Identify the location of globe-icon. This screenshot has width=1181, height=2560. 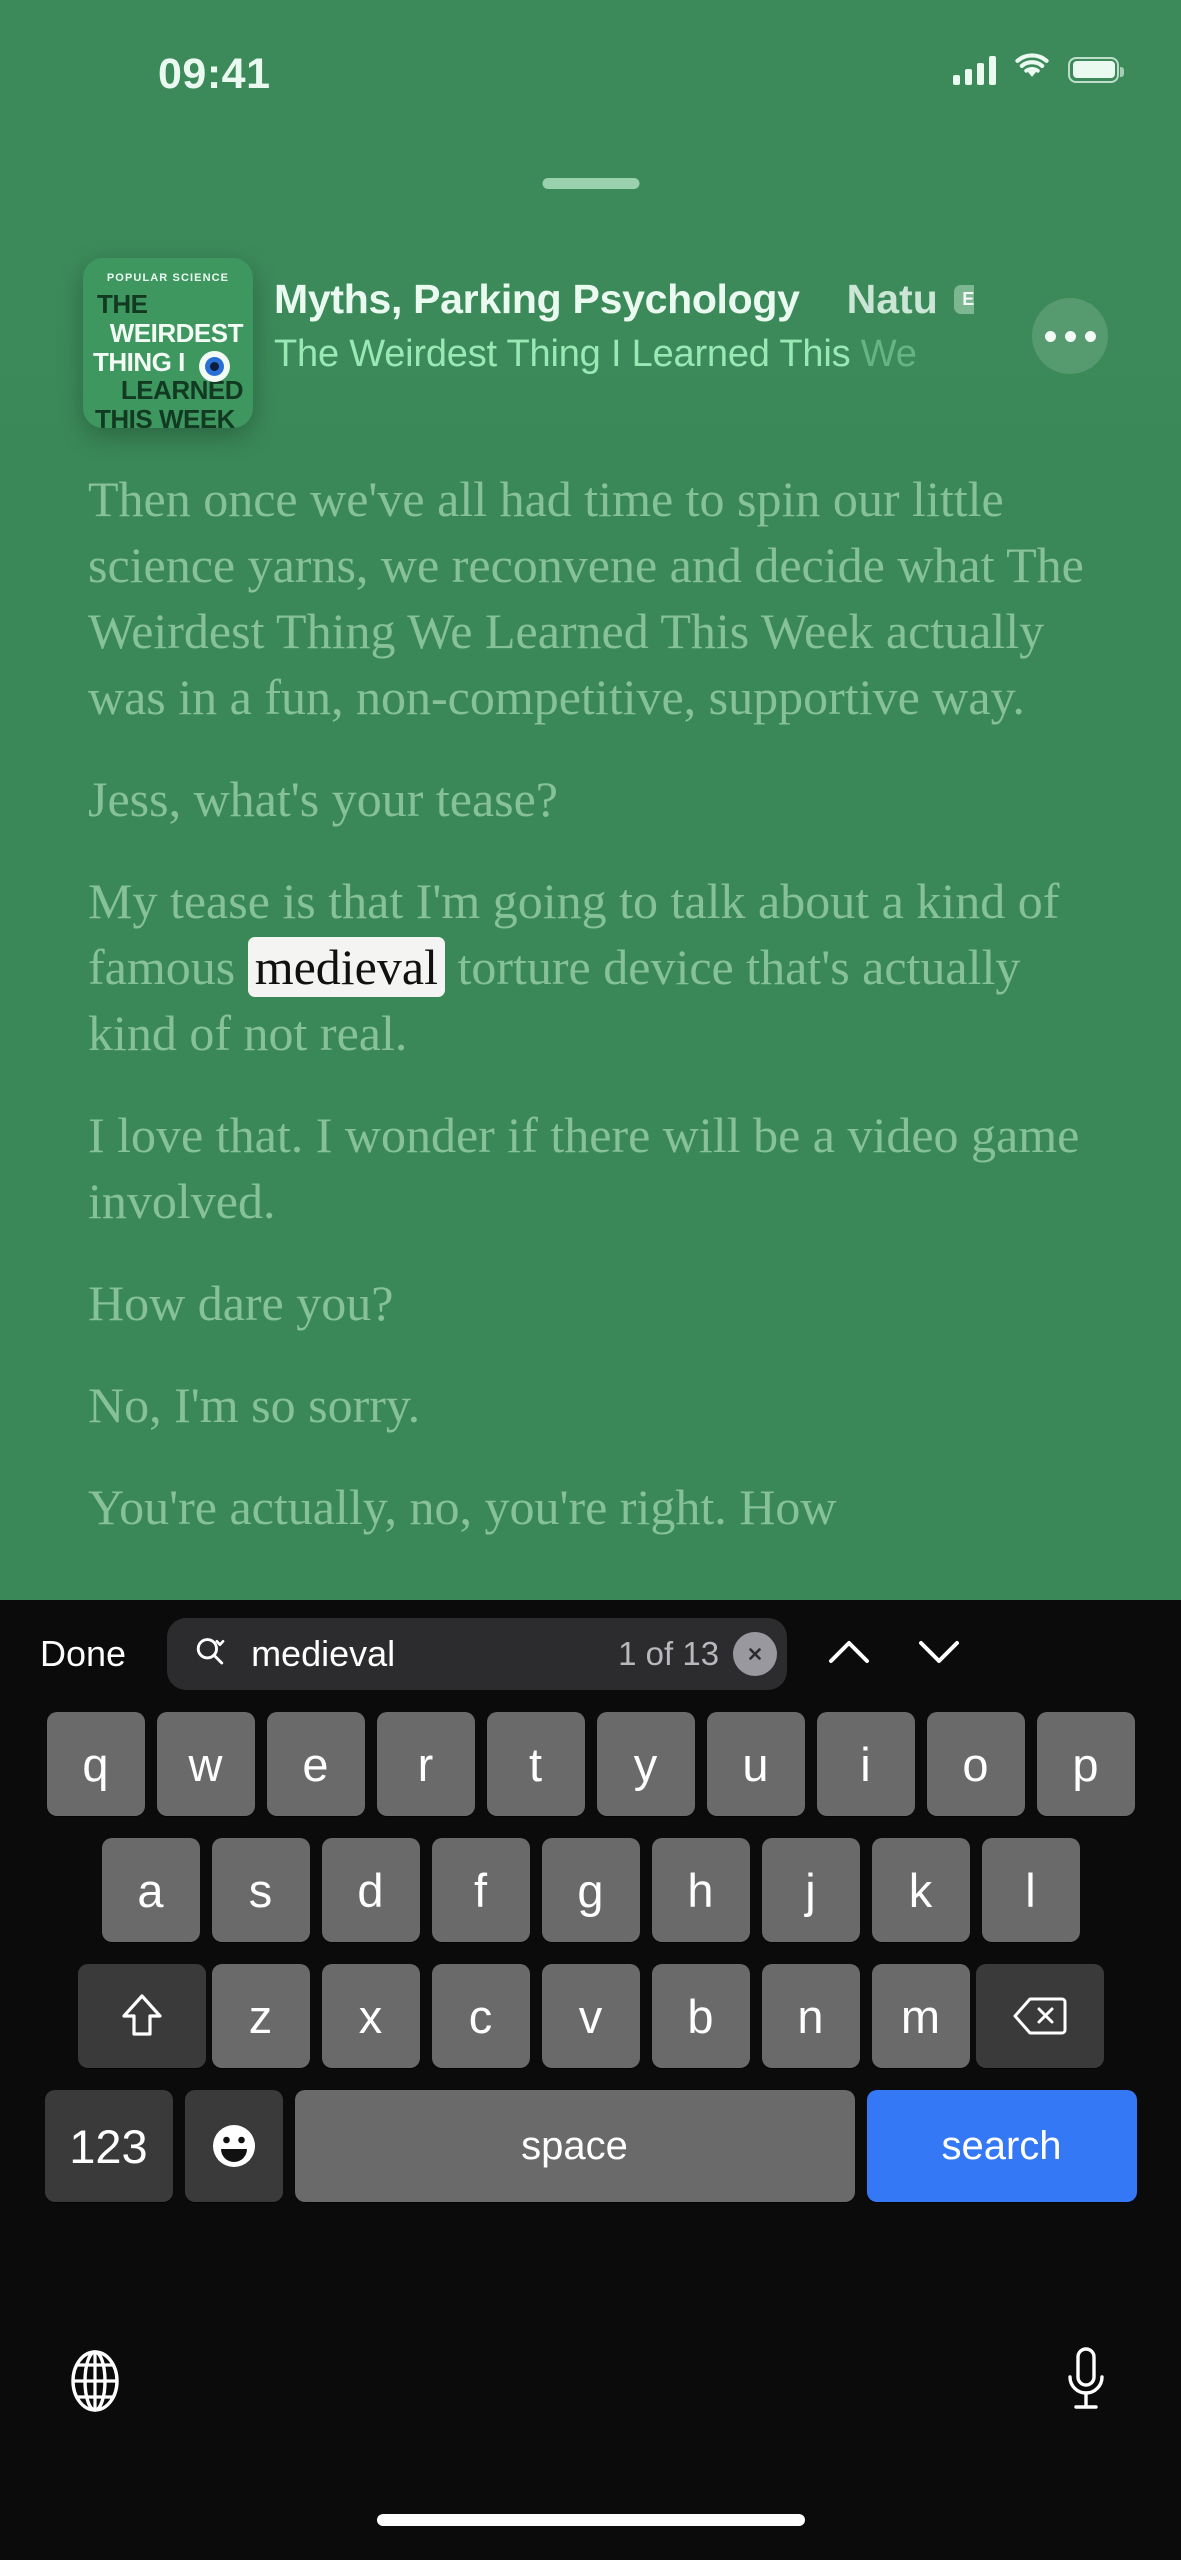
(95, 2383).